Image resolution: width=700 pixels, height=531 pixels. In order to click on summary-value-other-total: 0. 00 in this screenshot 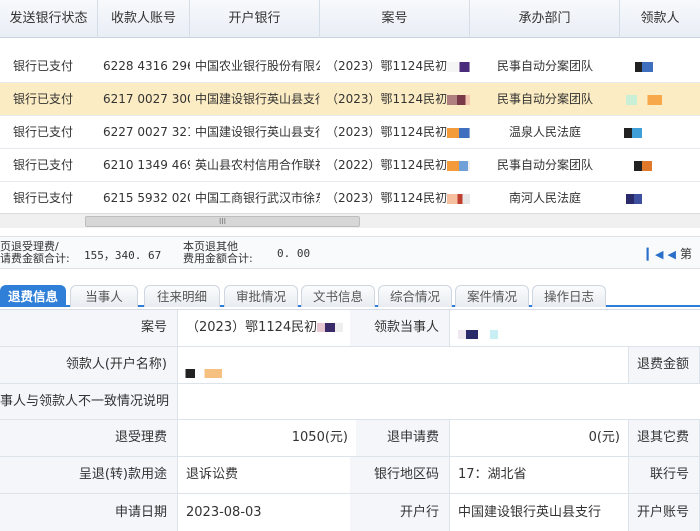, I will do `click(294, 253)`.